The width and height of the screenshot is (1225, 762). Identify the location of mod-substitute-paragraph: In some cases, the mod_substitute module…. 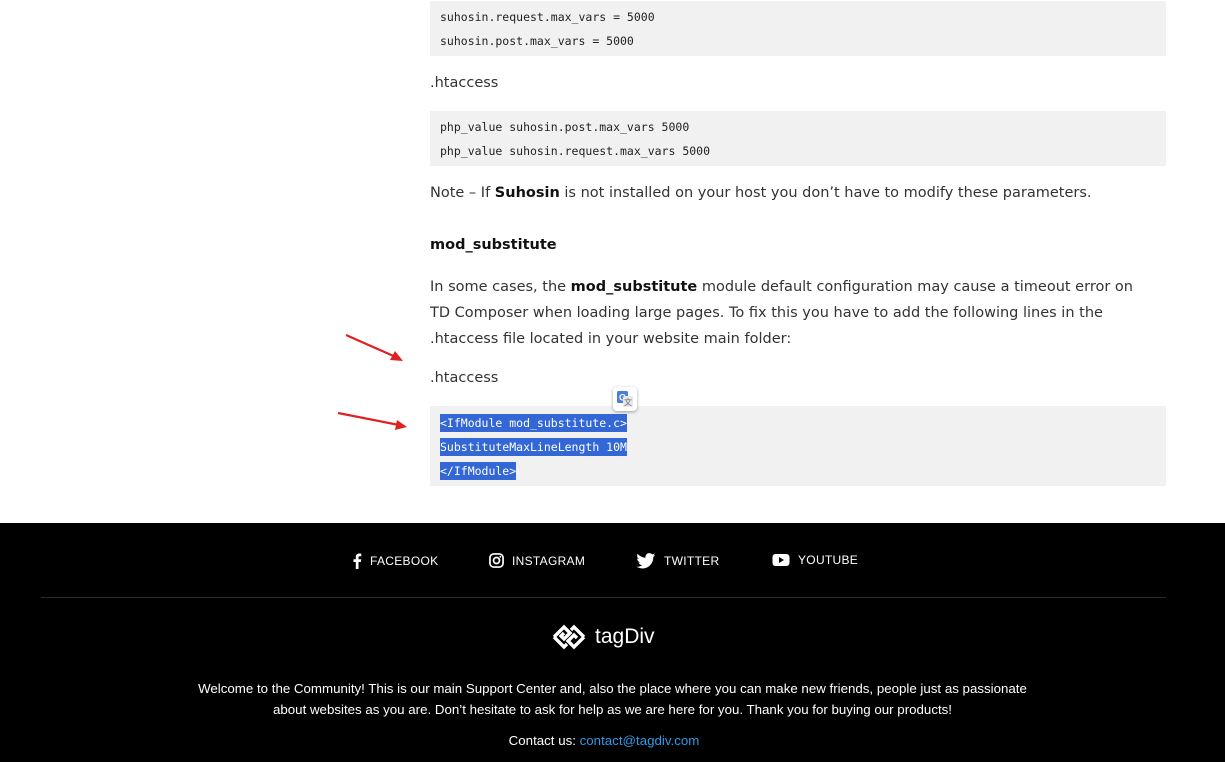
(790, 313).